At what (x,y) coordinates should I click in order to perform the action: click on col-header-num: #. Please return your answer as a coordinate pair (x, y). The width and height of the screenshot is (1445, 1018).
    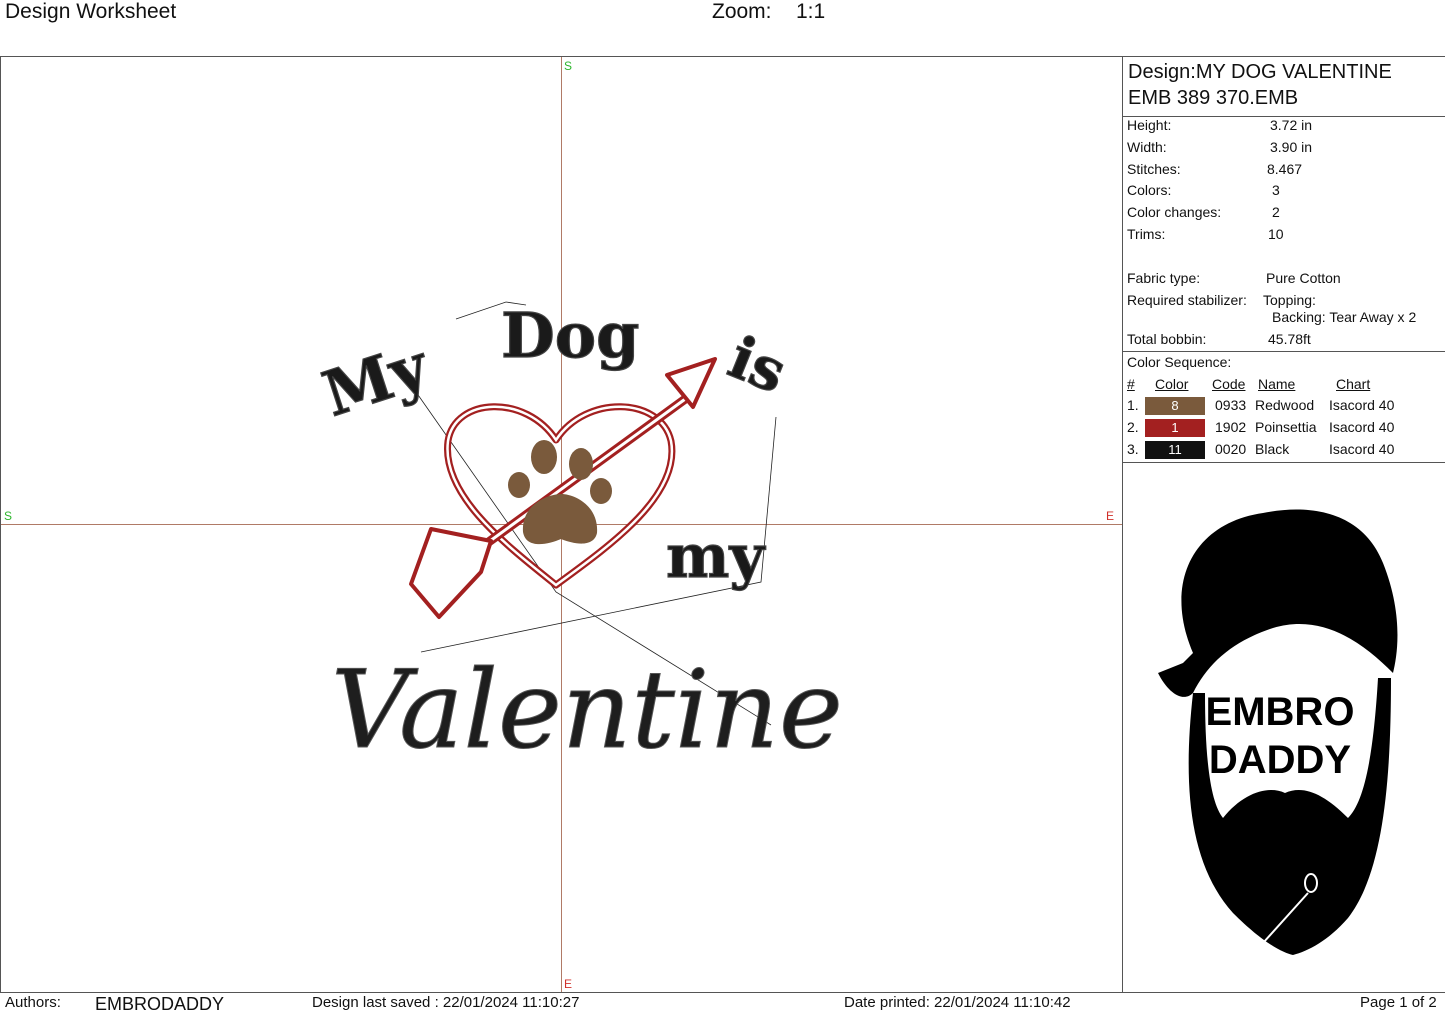
    Looking at the image, I should click on (1131, 384).